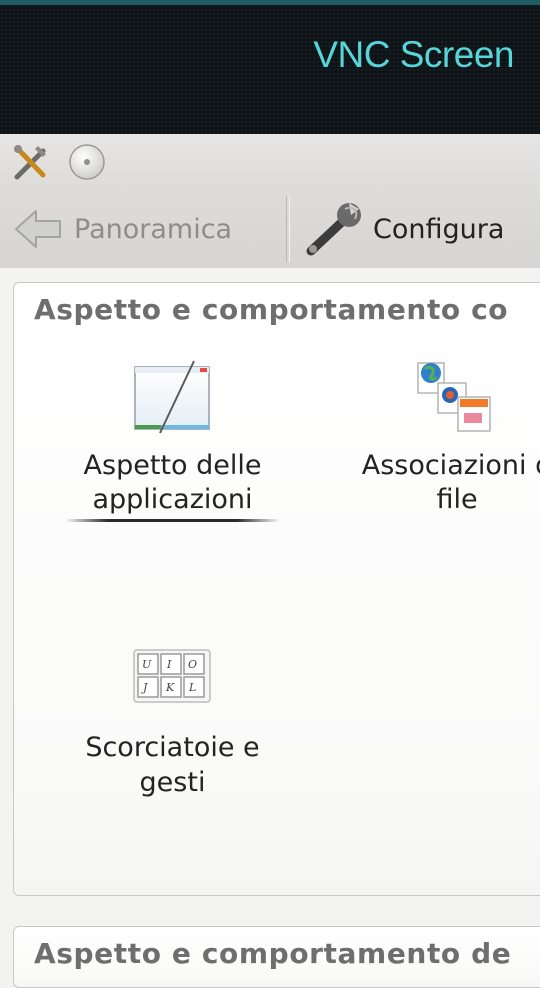 This screenshot has height=988, width=540. I want to click on vnc-header: VNC Screen, so click(270, 67).